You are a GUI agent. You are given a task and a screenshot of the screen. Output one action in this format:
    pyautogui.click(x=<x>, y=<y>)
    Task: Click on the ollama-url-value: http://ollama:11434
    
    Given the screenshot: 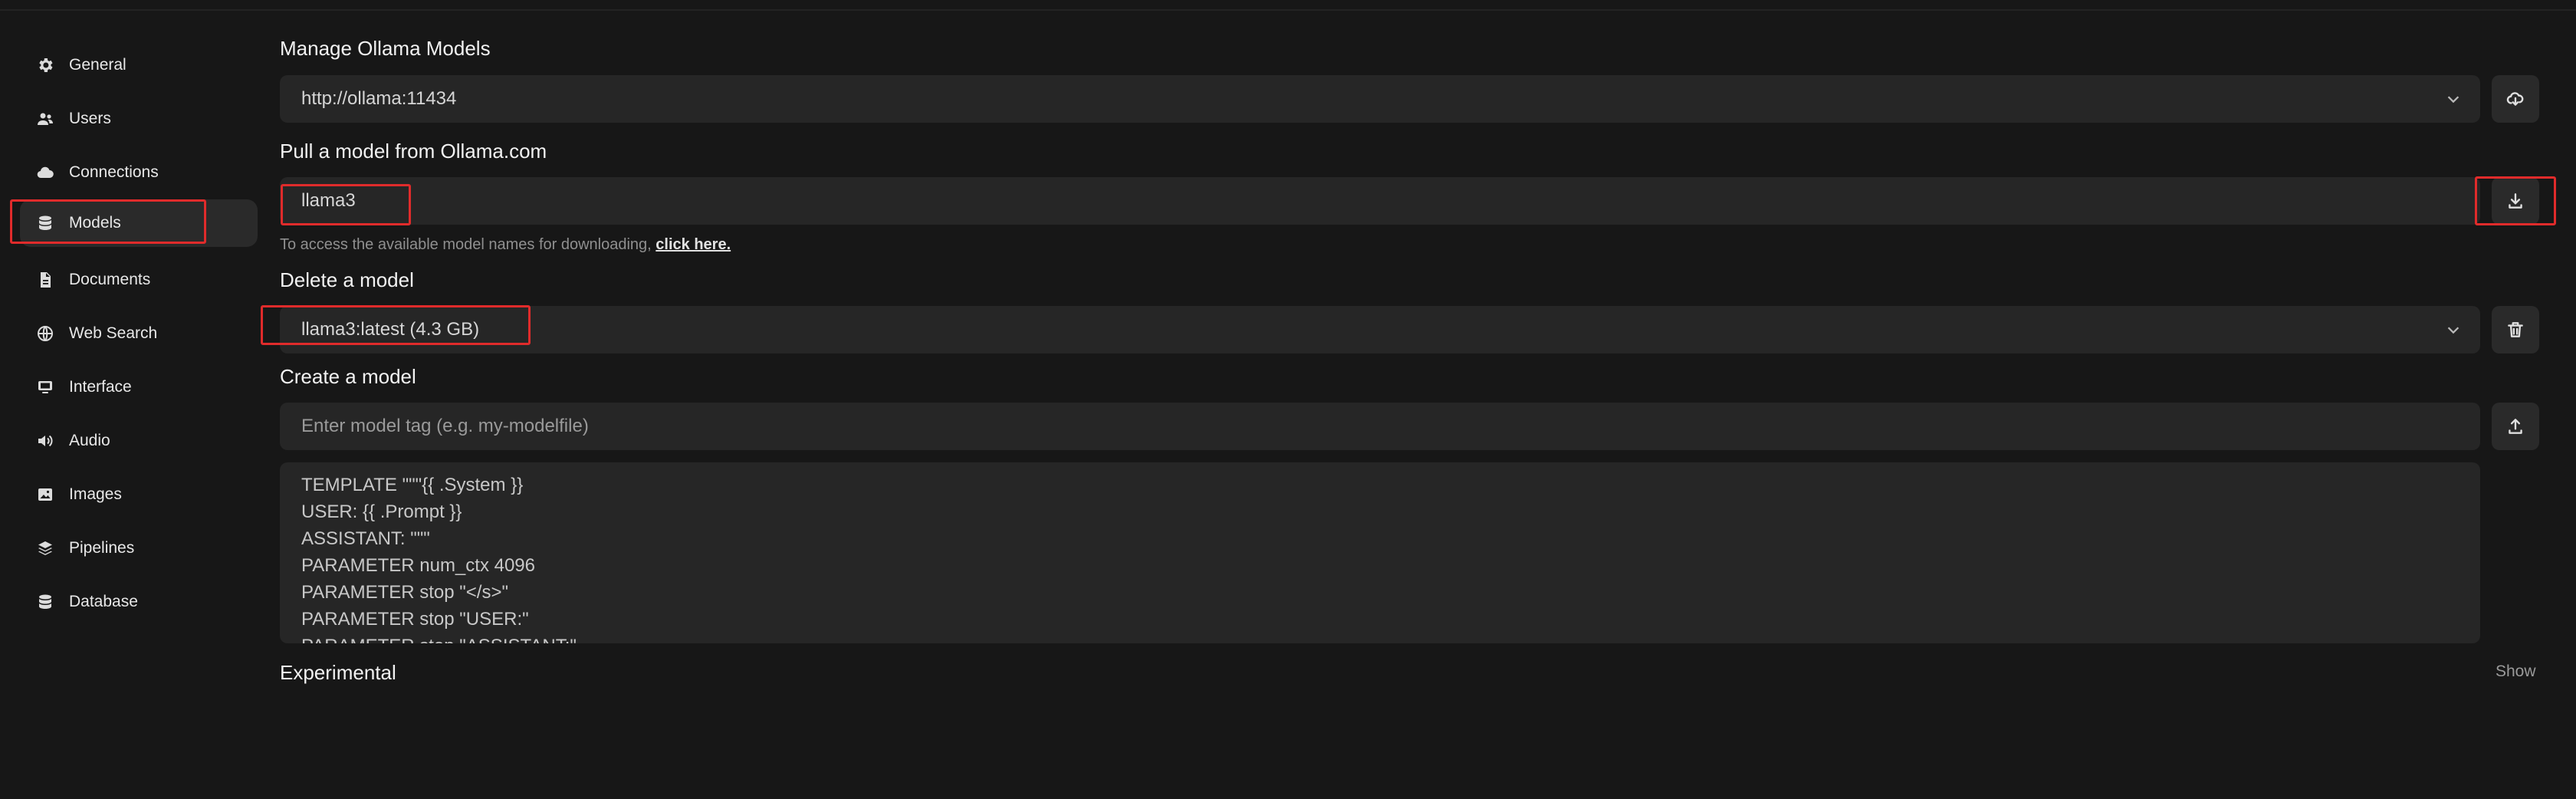 What is the action you would take?
    pyautogui.click(x=379, y=98)
    